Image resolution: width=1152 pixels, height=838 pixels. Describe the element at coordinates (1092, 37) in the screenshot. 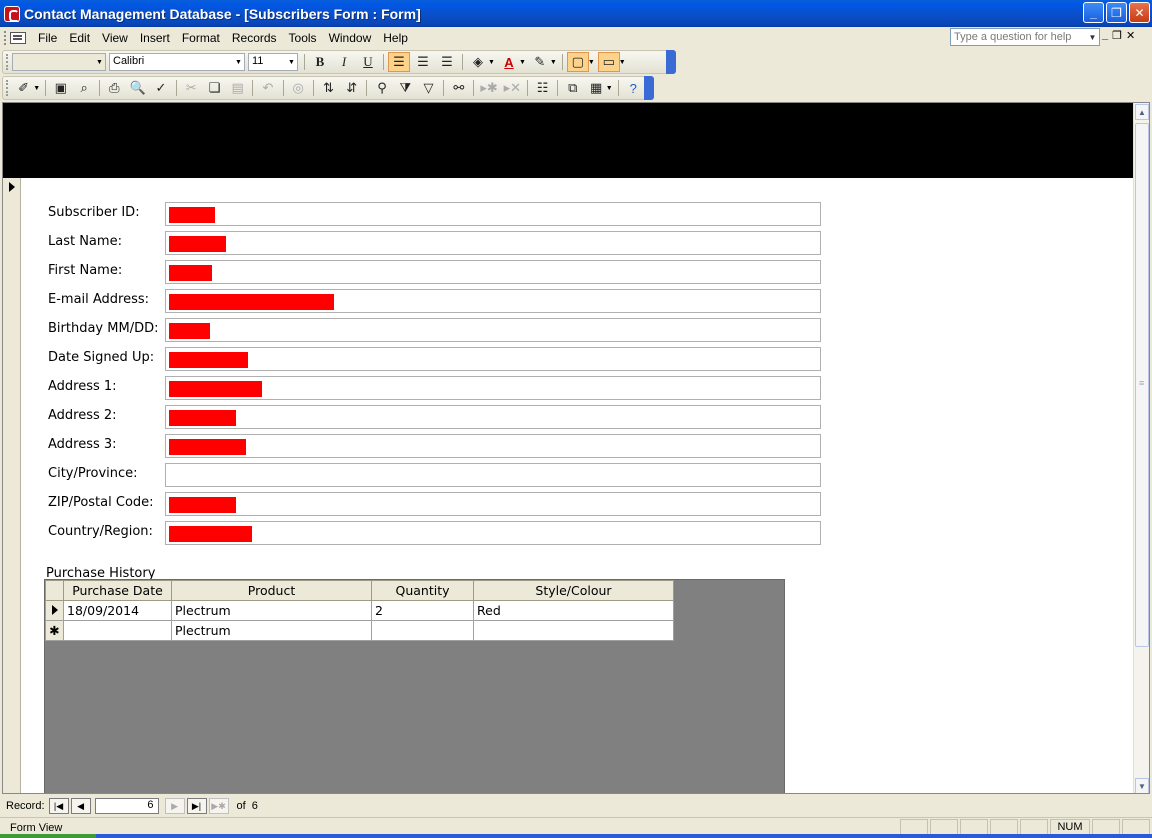

I see `help-dropdown-icon: ▼` at that location.